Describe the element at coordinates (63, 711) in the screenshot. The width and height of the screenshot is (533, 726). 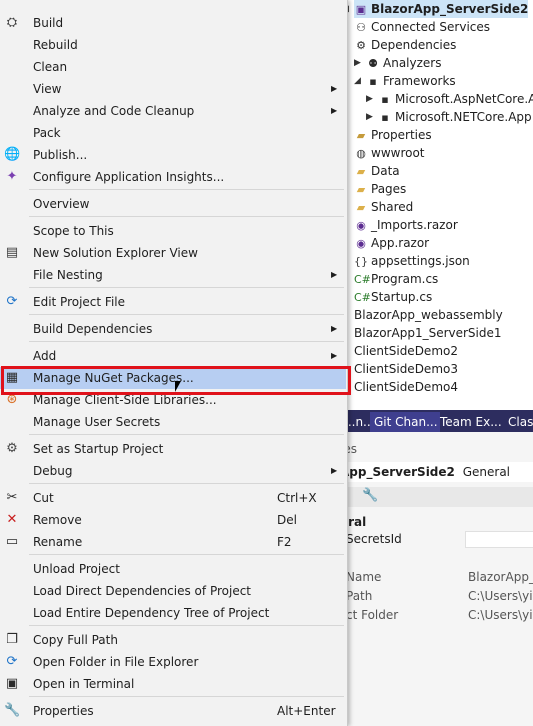
I see `menu-item-label: Properties` at that location.